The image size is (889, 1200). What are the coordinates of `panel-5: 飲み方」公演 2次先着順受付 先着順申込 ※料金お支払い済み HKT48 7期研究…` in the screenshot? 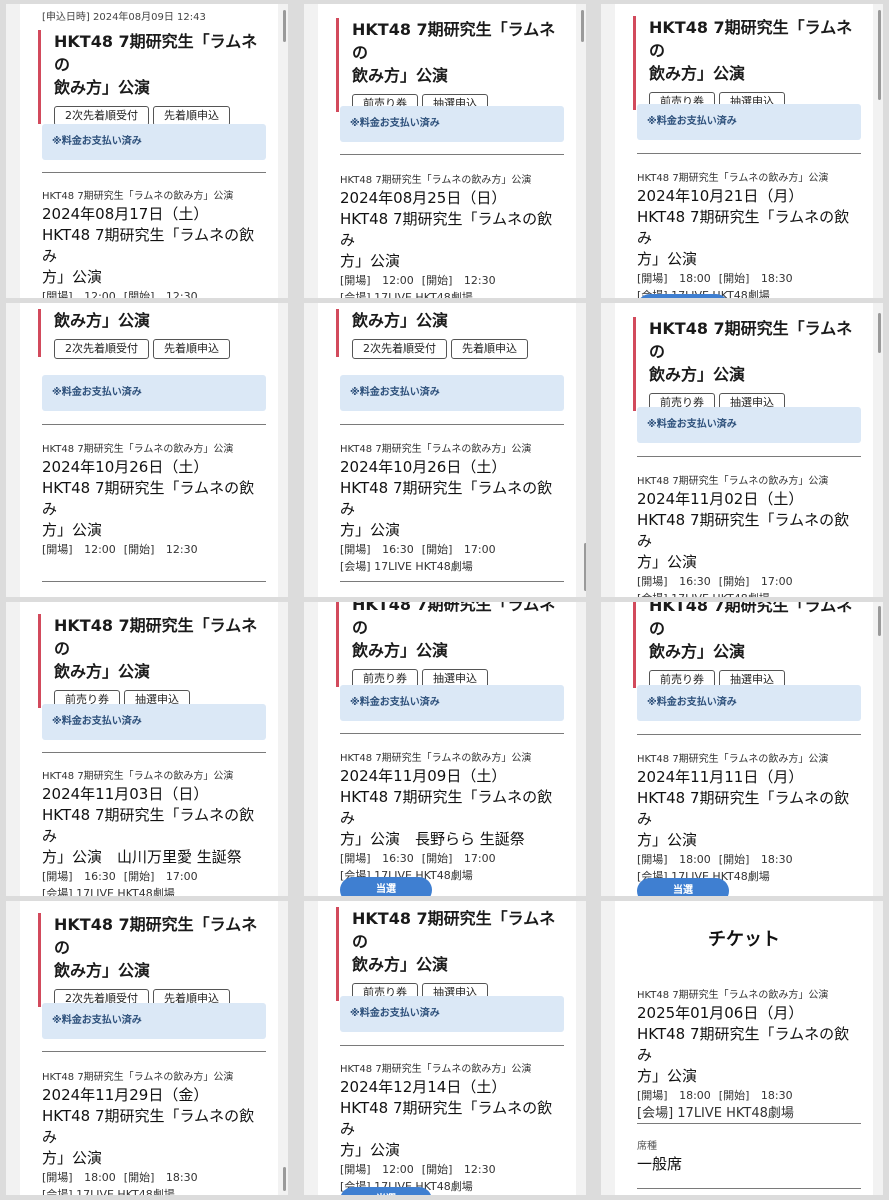 It's located at (445, 450).